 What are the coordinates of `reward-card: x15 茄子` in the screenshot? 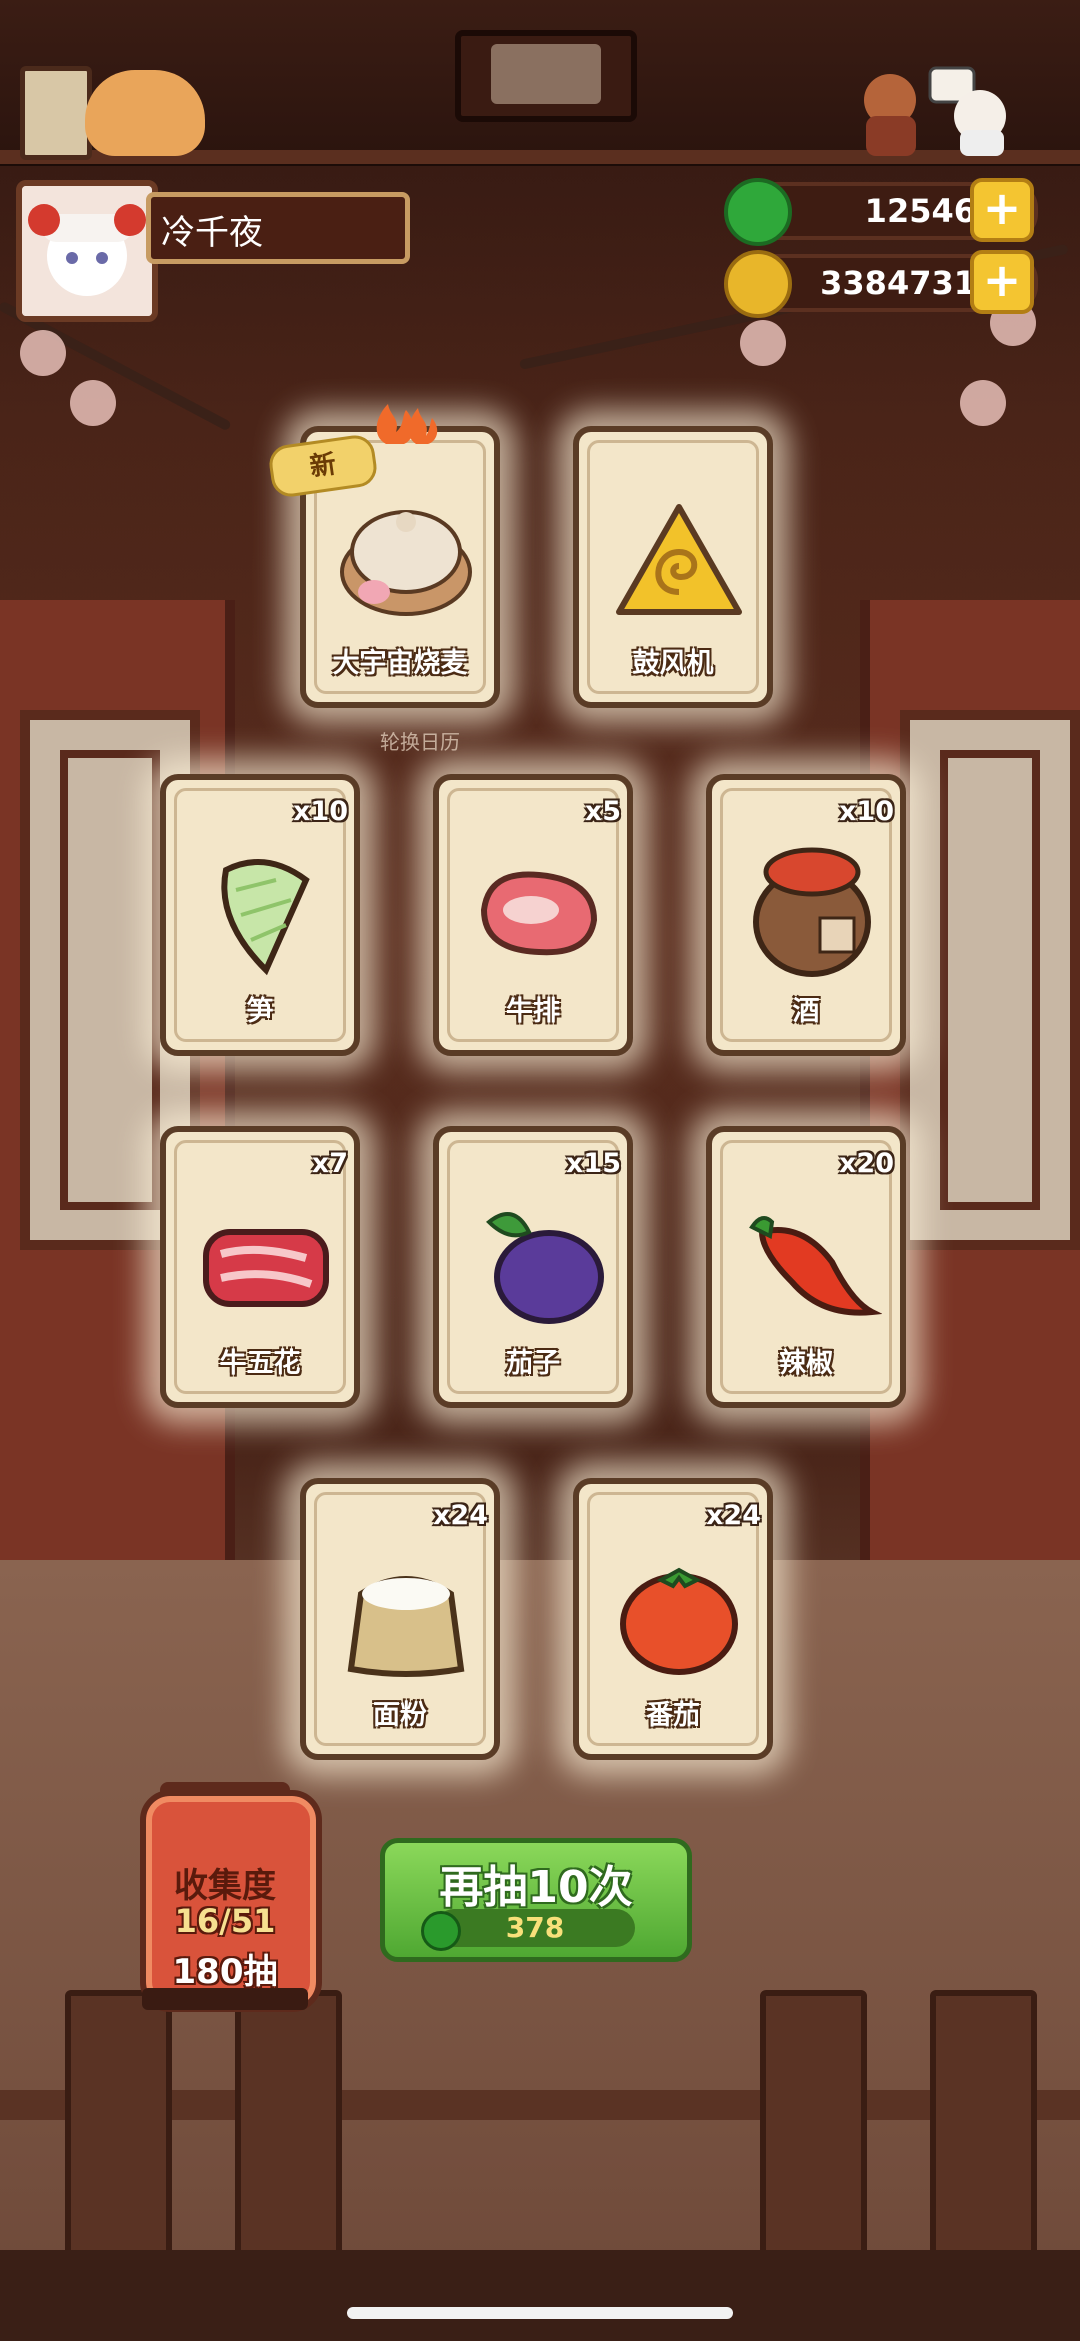 It's located at (533, 1267).